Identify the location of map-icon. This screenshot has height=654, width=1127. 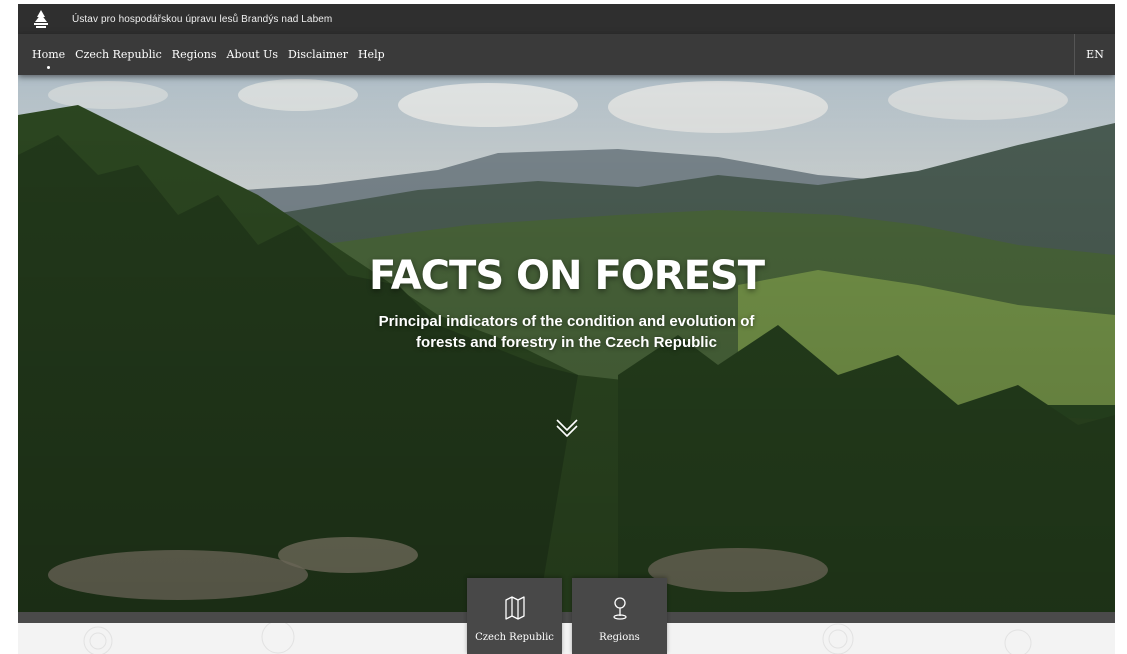
(515, 608).